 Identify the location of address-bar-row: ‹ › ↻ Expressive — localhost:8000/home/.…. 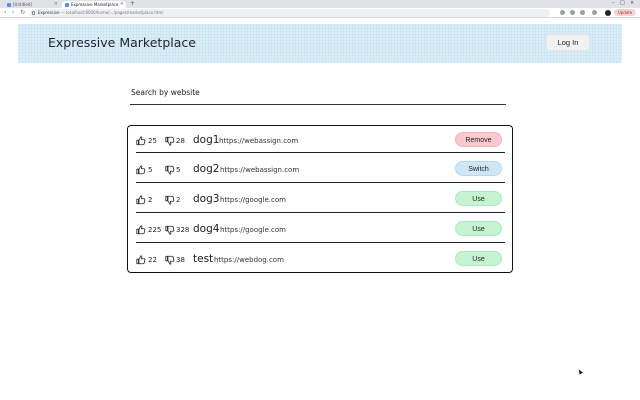
(320, 13).